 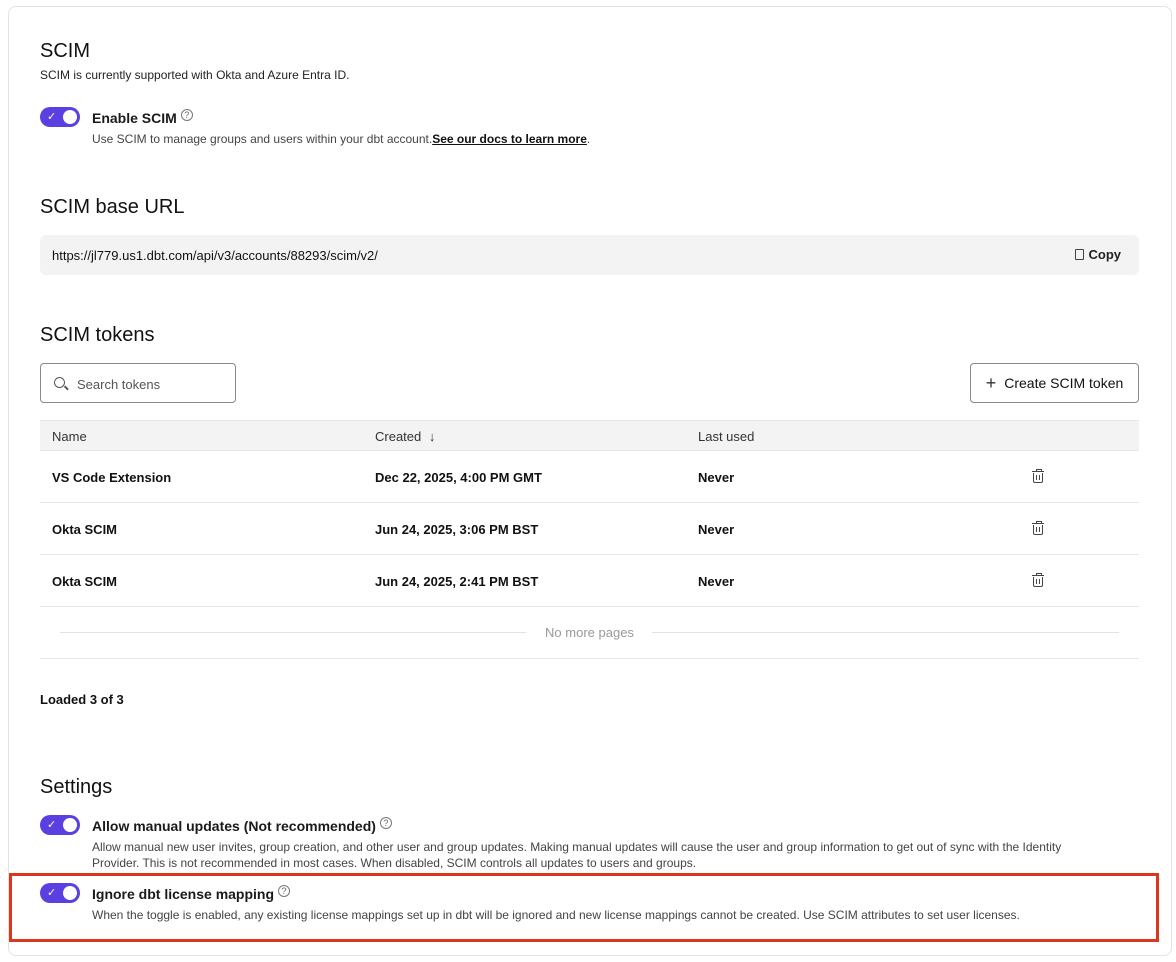 What do you see at coordinates (152, 384) in the screenshot?
I see `search-input` at bounding box center [152, 384].